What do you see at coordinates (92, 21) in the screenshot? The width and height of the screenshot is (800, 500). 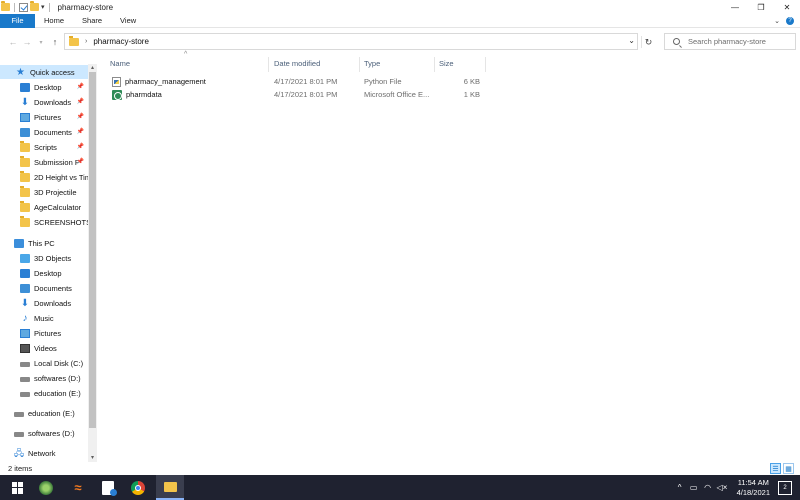 I see `tab-share: Share` at bounding box center [92, 21].